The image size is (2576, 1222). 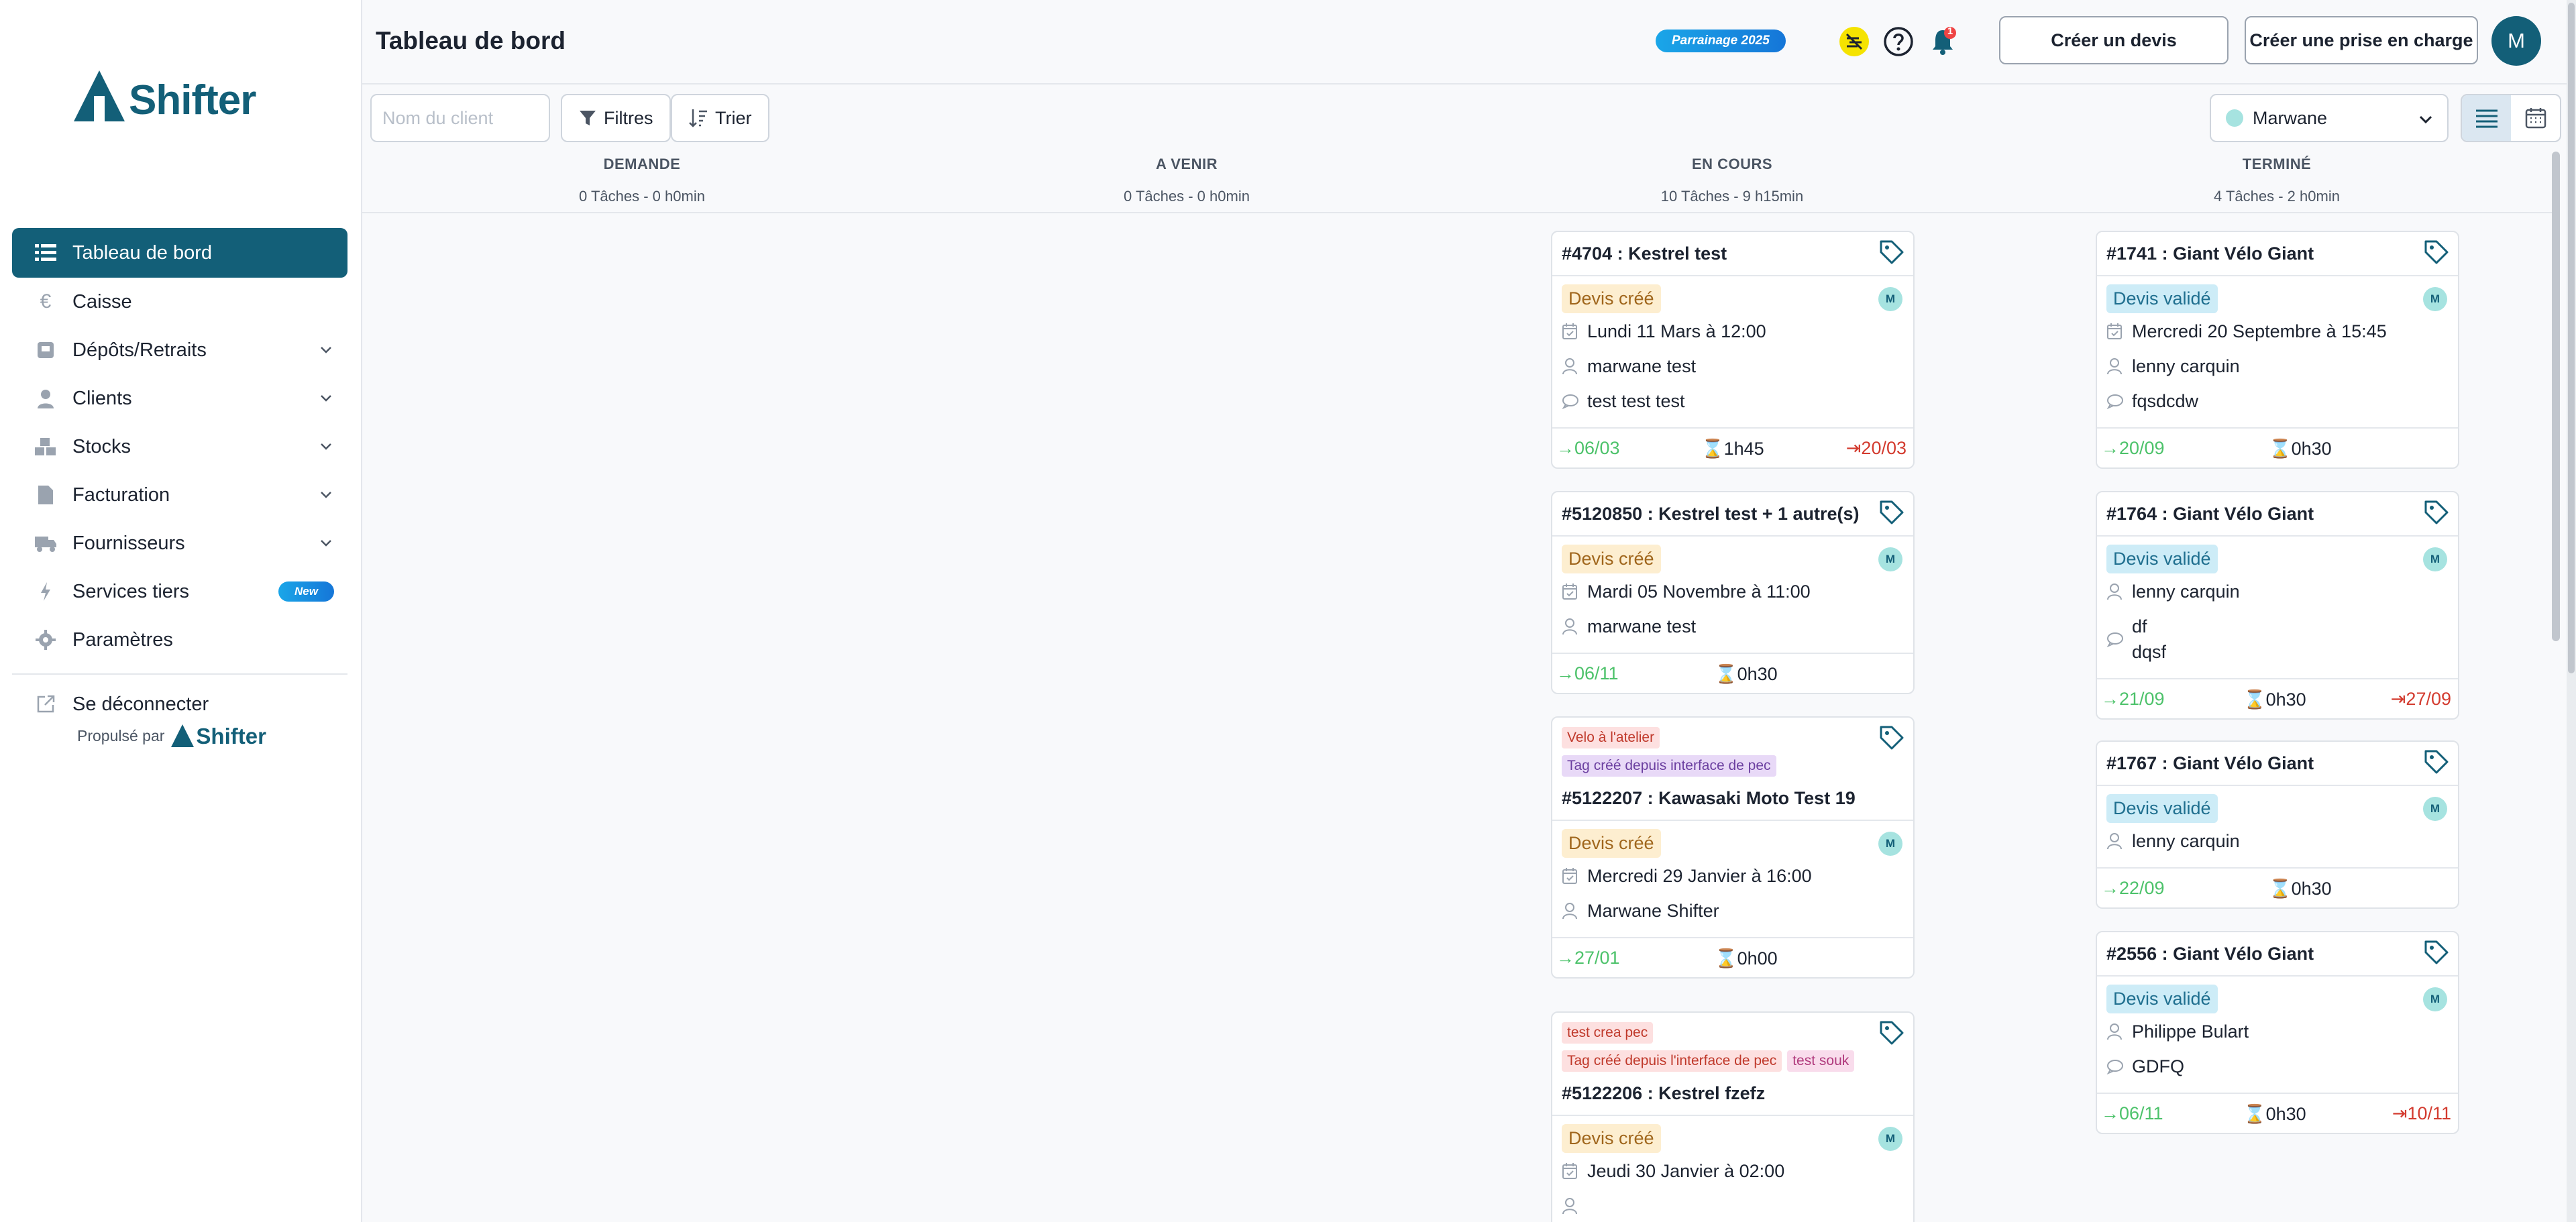 I want to click on card-date-row: Mercredi 20 Septembre à 15:45, so click(x=2277, y=331).